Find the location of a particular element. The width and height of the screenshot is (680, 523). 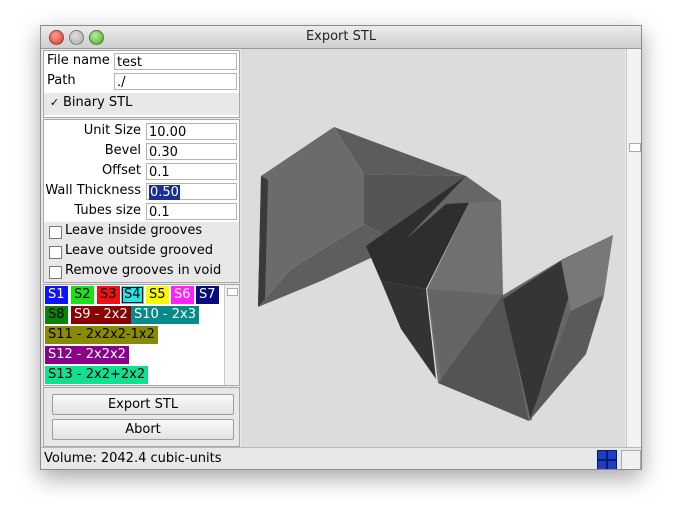

unit-size-field: 10.00 is located at coordinates (191, 131).